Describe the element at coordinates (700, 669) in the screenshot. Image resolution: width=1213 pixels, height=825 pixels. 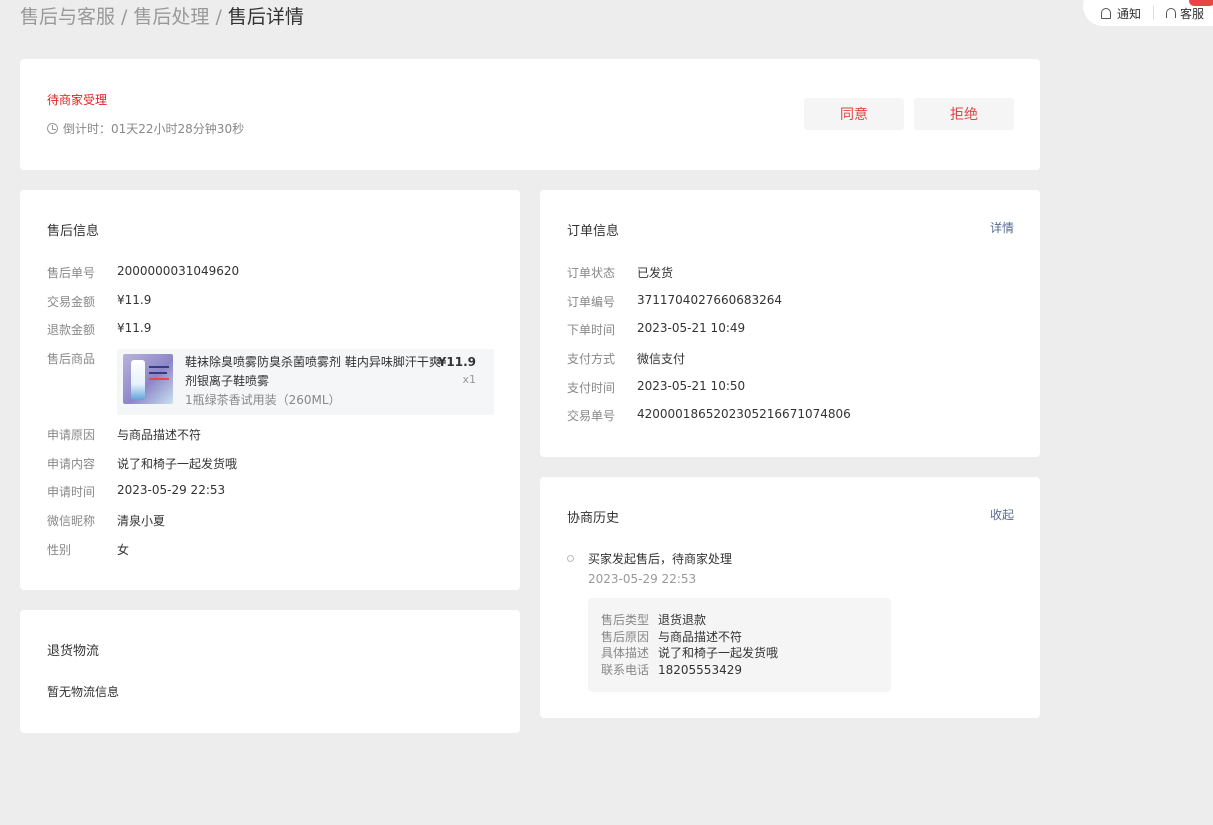
I see `contact-phone: 18205553429` at that location.